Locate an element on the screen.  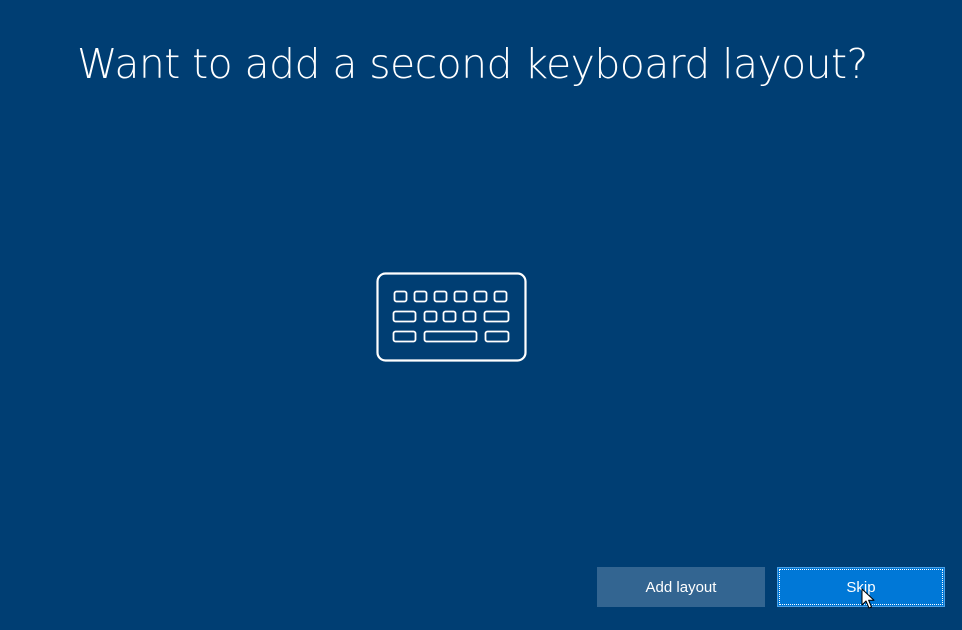
page-title: Want to add a second keyboard layout? is located at coordinates (472, 64).